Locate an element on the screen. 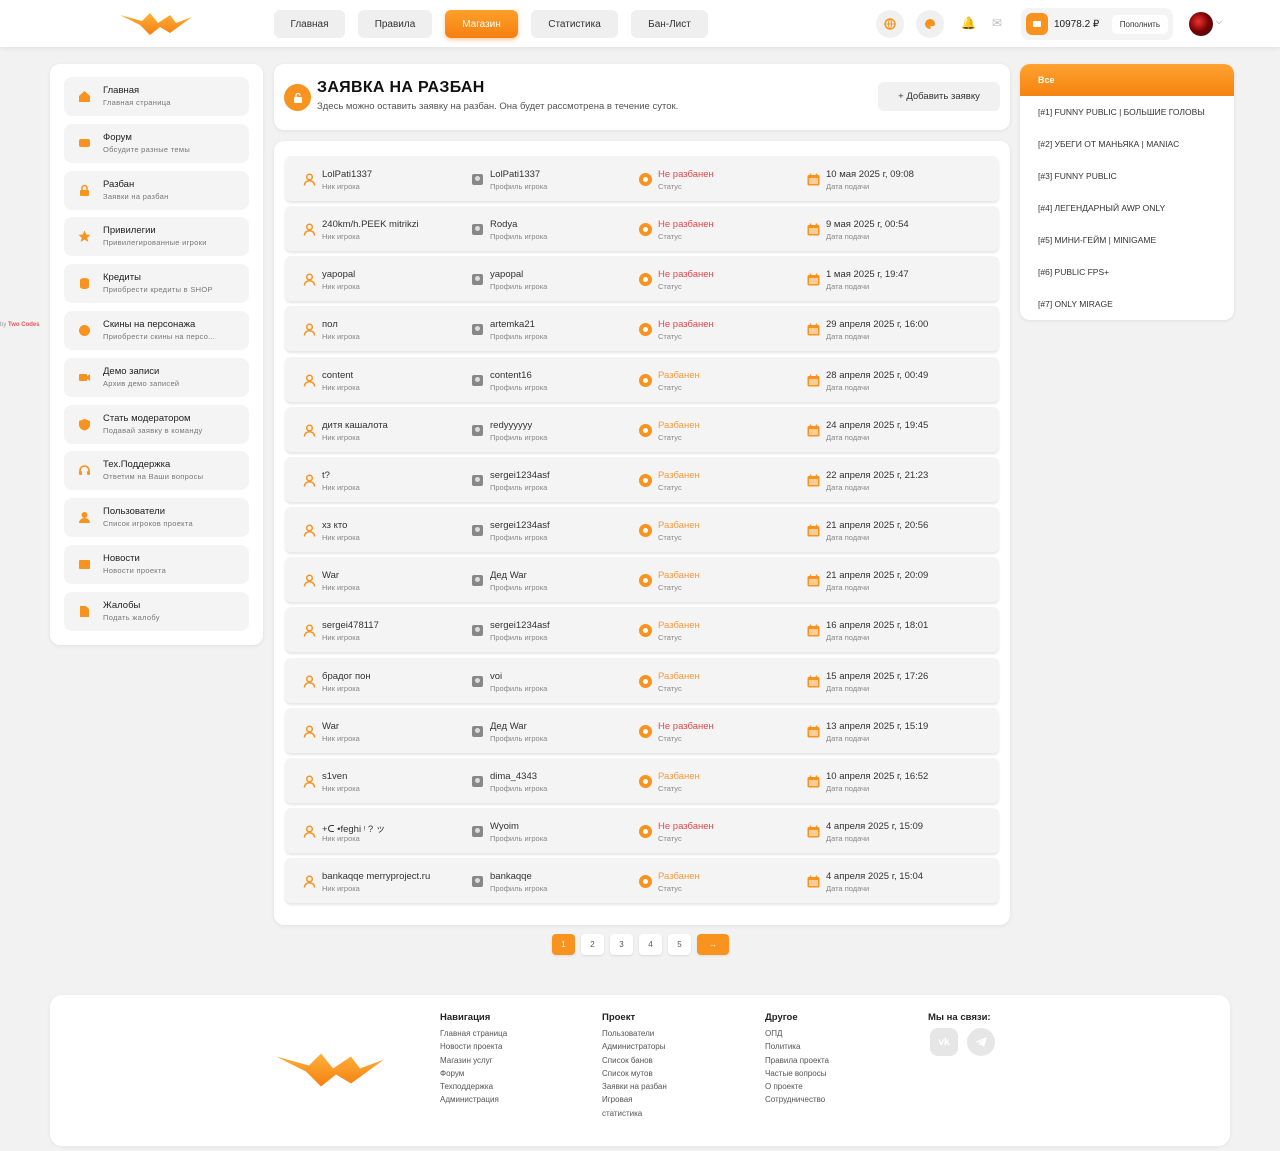  page-button: 2 is located at coordinates (592, 944).